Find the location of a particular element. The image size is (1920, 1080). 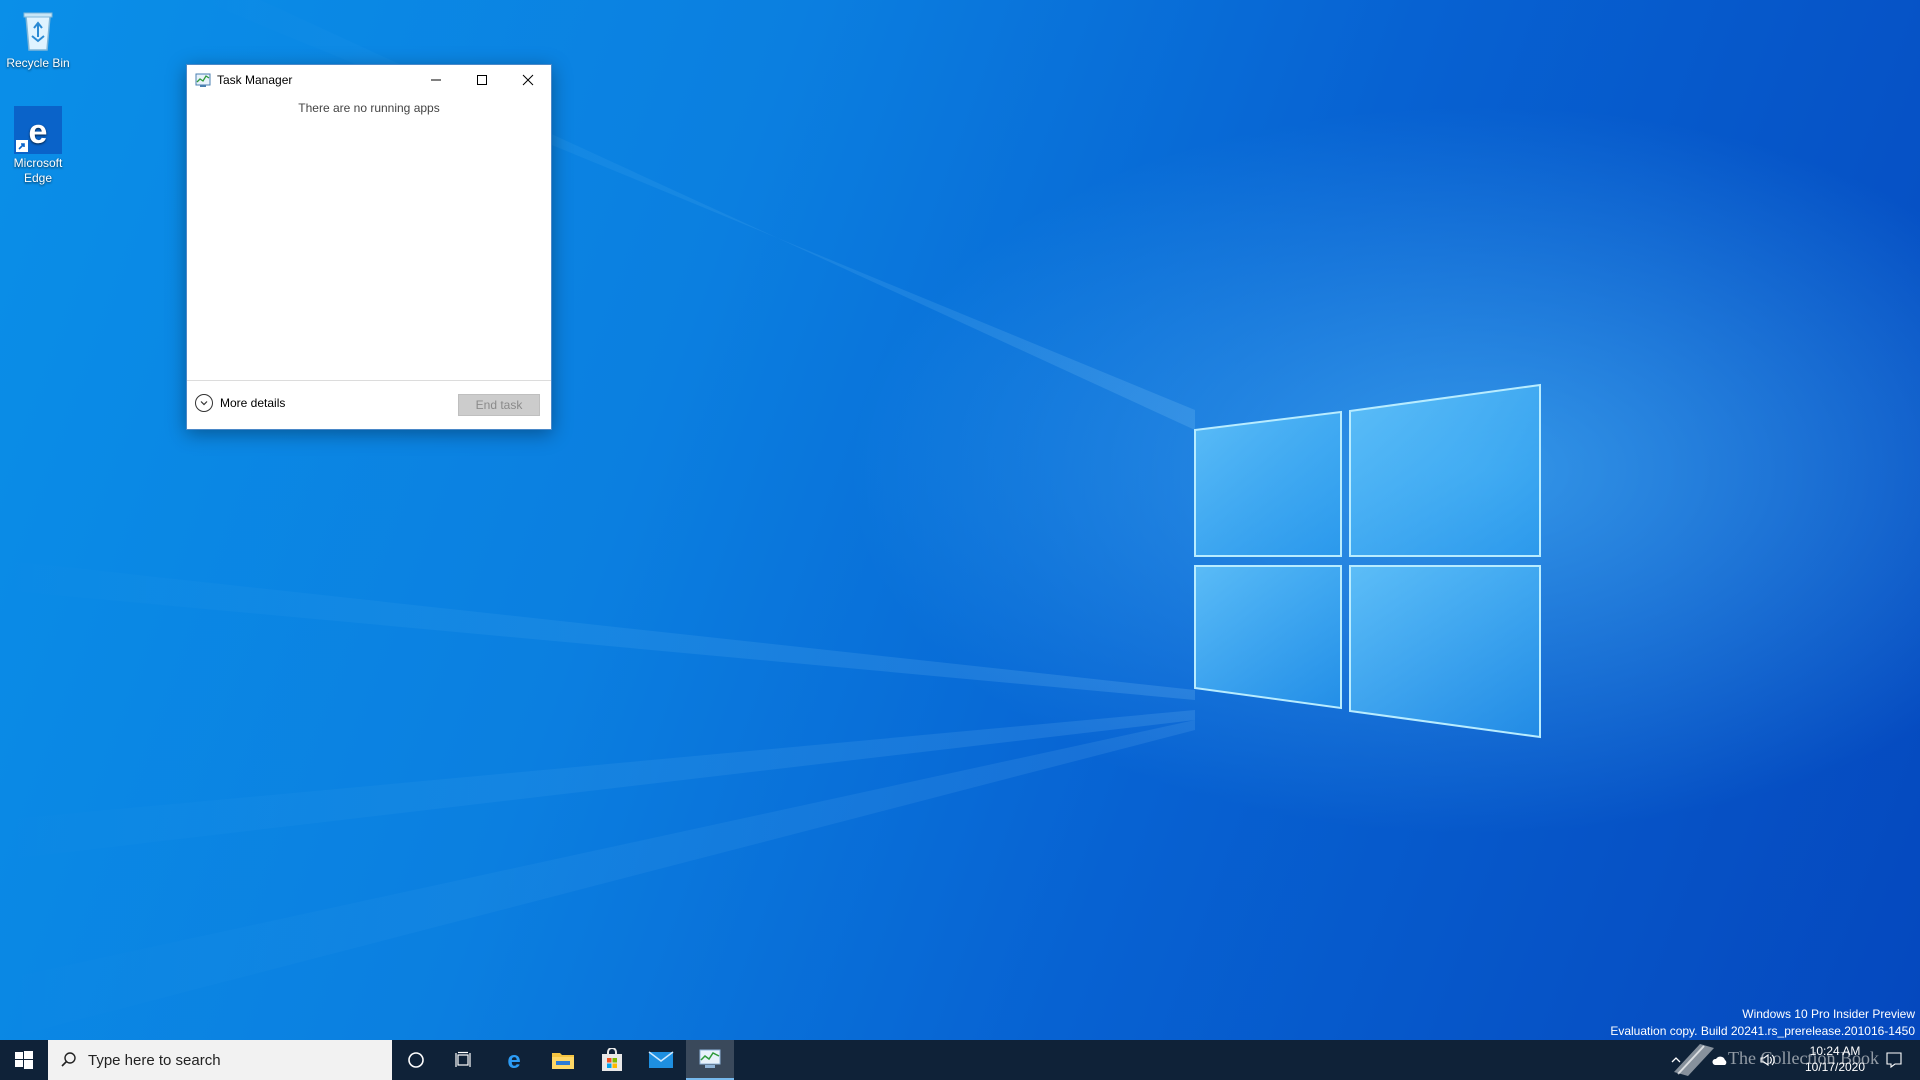

taskbar: e is located at coordinates (960, 1060).